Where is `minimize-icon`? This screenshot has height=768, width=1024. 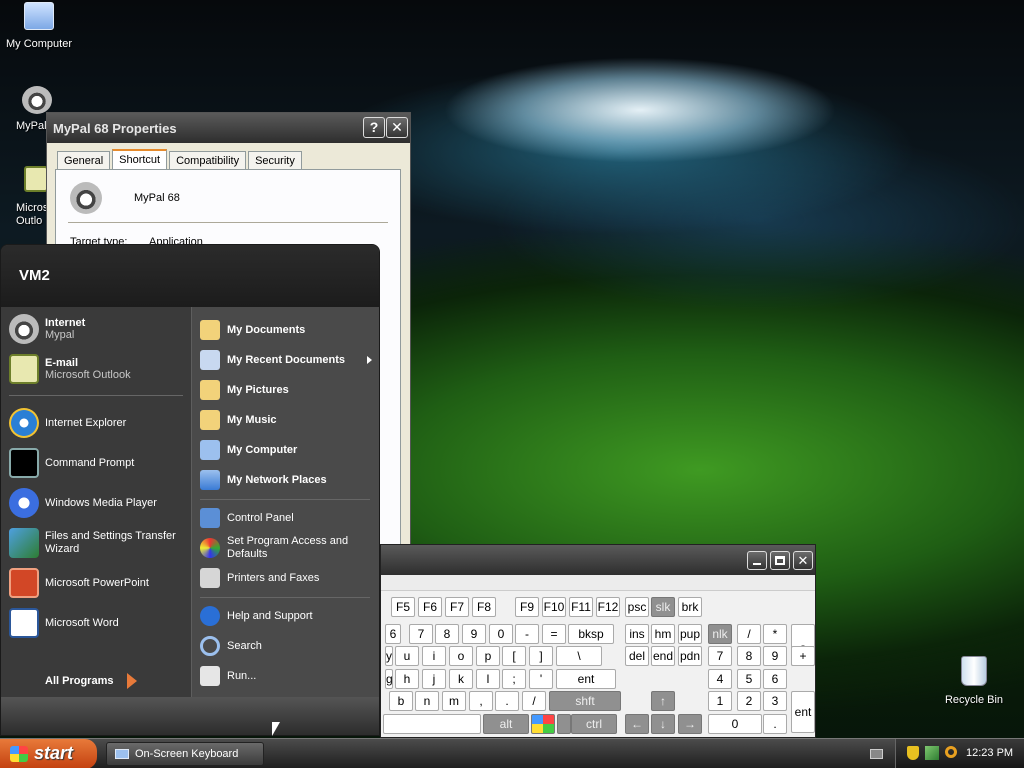 minimize-icon is located at coordinates (757, 560).